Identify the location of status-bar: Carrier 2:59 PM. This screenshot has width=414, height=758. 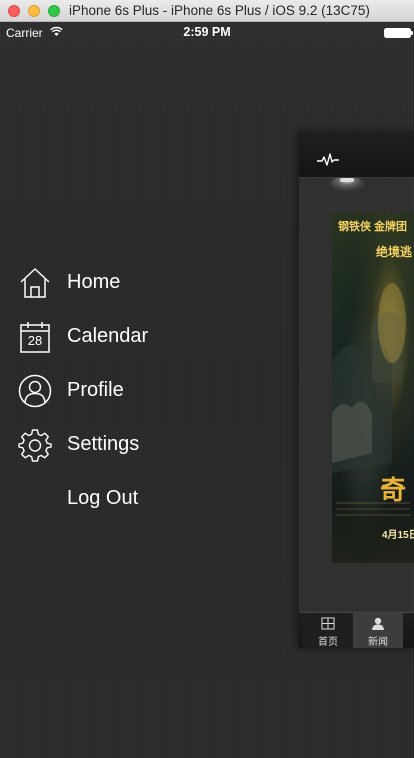
(207, 32).